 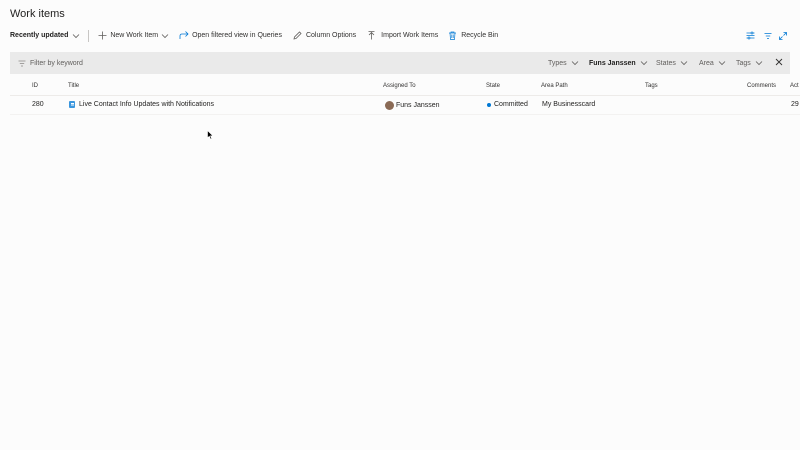 I want to click on column-header-state: State, so click(x=493, y=86).